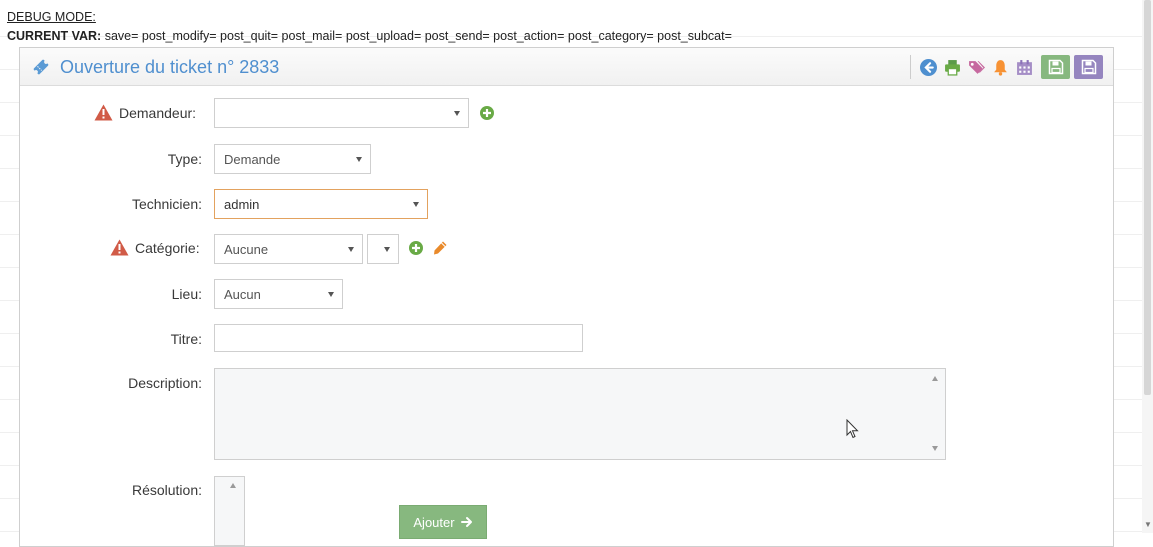 This screenshot has height=547, width=1153. I want to click on scroll-down-arrow: ▼, so click(1148, 524).